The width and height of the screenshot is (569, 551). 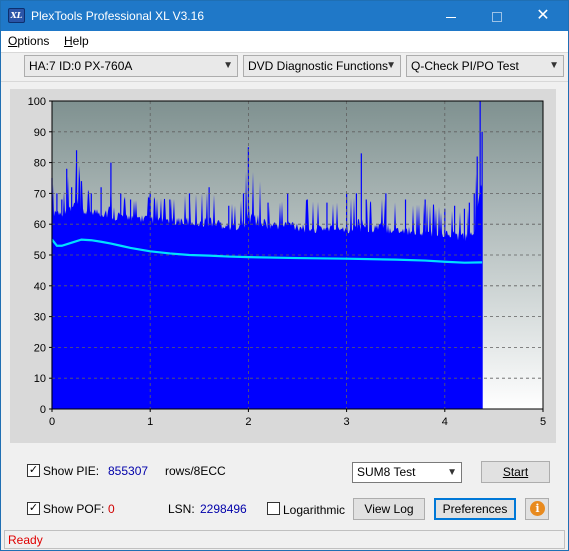 I want to click on preferences-button: Preferences, so click(x=475, y=509).